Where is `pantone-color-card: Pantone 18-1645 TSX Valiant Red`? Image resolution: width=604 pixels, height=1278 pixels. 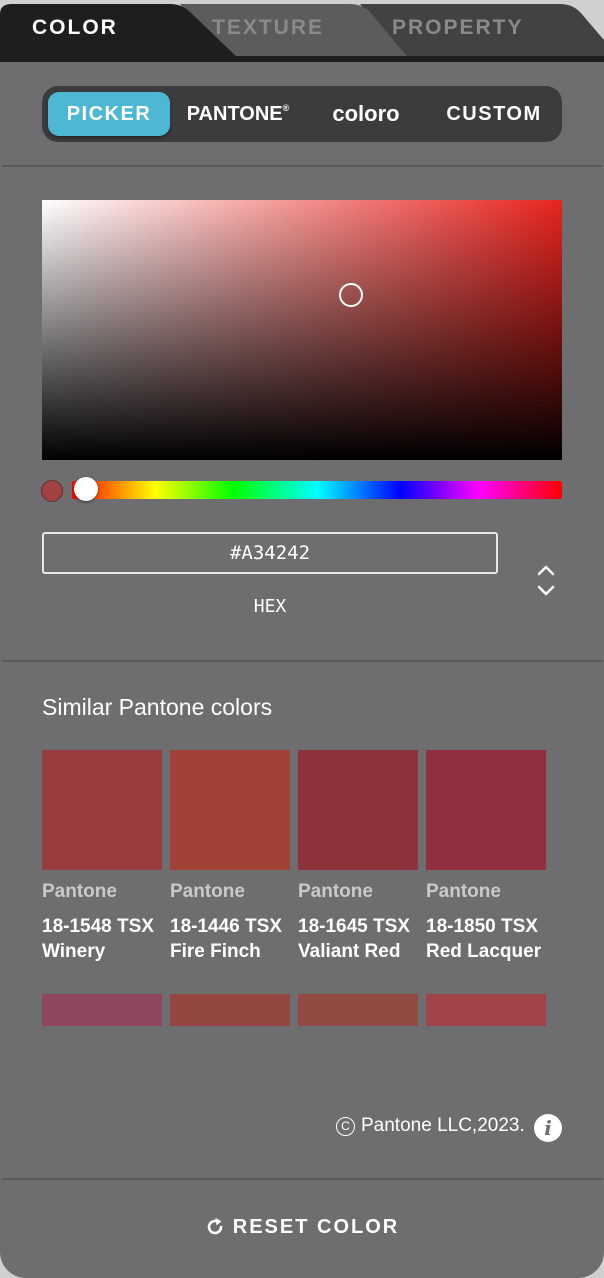 pantone-color-card: Pantone 18-1645 TSX Valiant Red is located at coordinates (358, 857).